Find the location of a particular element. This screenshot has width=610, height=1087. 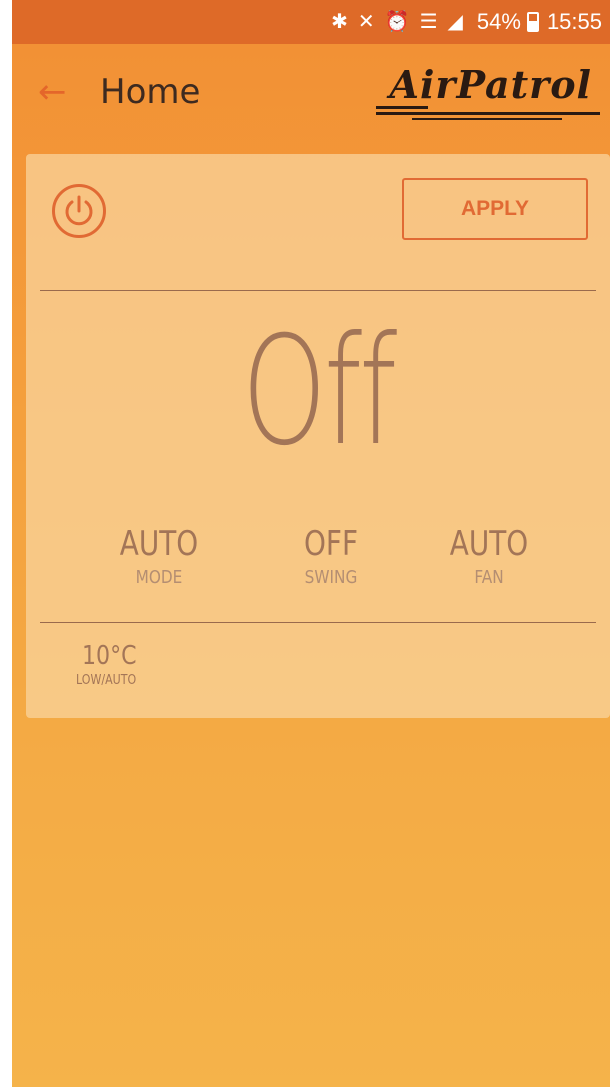

logo-underline-left is located at coordinates (402, 107).